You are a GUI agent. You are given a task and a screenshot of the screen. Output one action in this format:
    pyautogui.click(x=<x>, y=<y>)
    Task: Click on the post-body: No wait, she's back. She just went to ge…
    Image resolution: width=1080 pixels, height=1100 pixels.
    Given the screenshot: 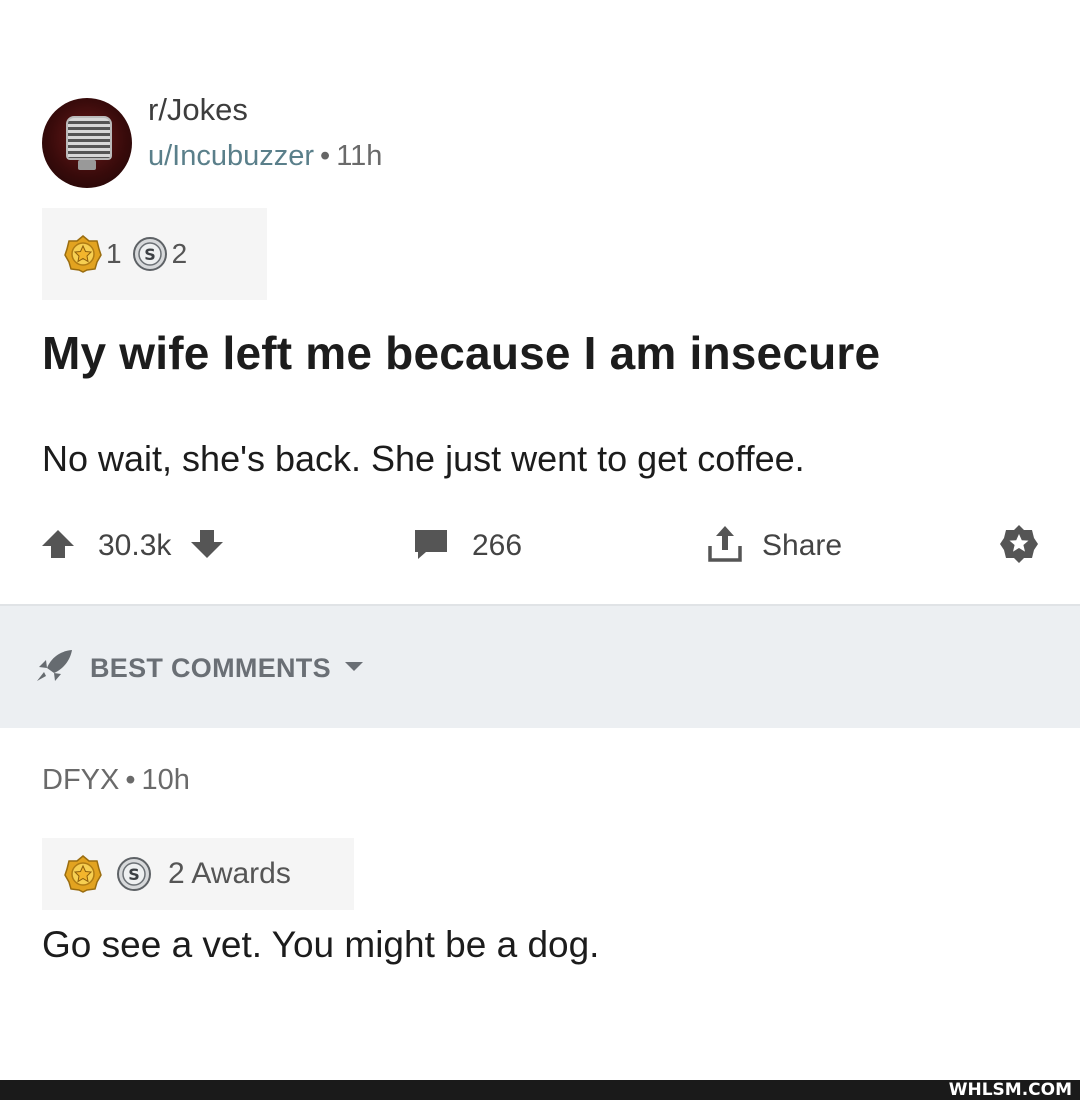 What is the action you would take?
    pyautogui.click(x=423, y=458)
    